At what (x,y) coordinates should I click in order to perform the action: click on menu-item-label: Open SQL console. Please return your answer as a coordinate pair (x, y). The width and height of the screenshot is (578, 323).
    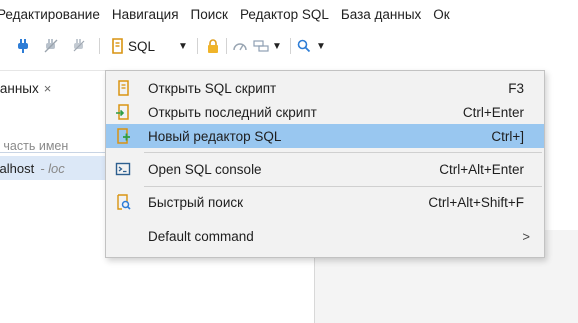
    Looking at the image, I should click on (205, 169).